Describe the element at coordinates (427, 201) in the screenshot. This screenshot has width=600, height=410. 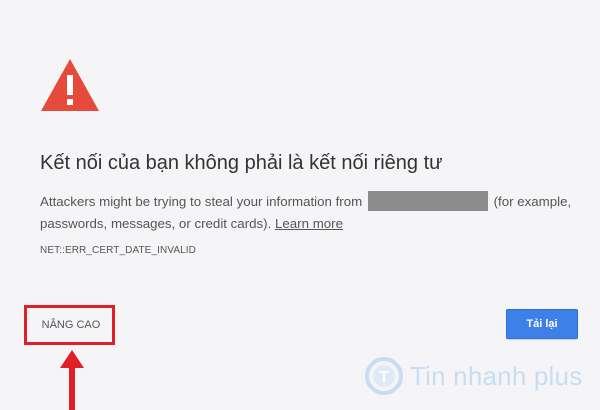
I see `redacted-domain` at that location.